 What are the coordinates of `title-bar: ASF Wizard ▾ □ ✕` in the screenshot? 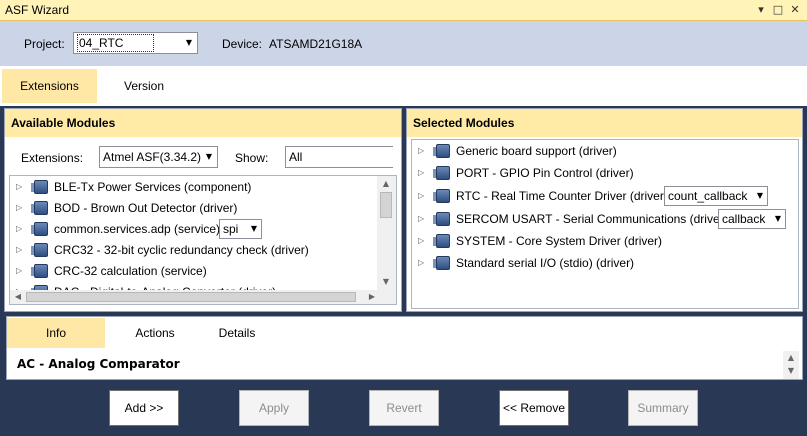 It's located at (403, 10).